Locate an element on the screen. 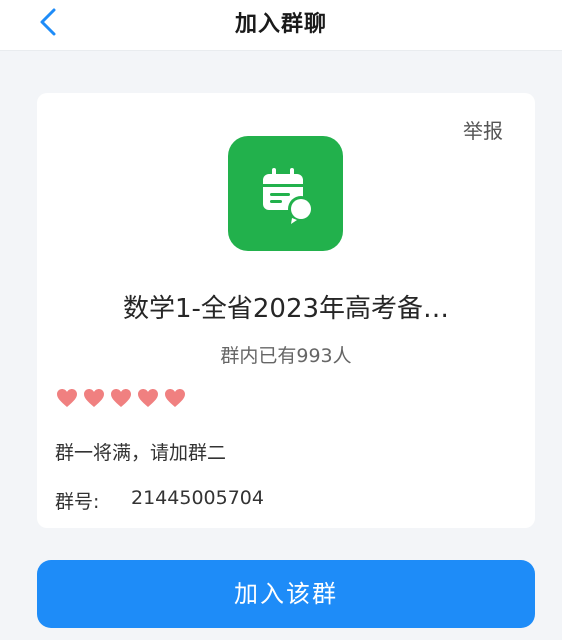 The width and height of the screenshot is (562, 640). group-id-row: 群号: 21445005704 is located at coordinates (159, 500).